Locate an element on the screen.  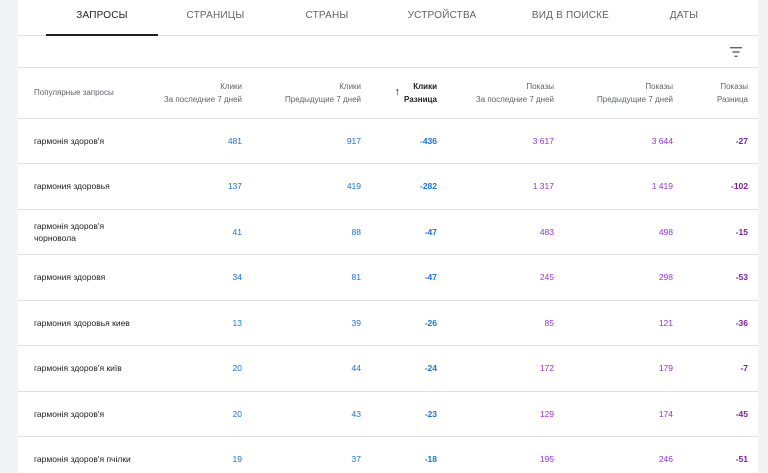
table-row: гармонія здоров'я київ 20 44 -24 172 179 -7 is located at coordinates (388, 368).